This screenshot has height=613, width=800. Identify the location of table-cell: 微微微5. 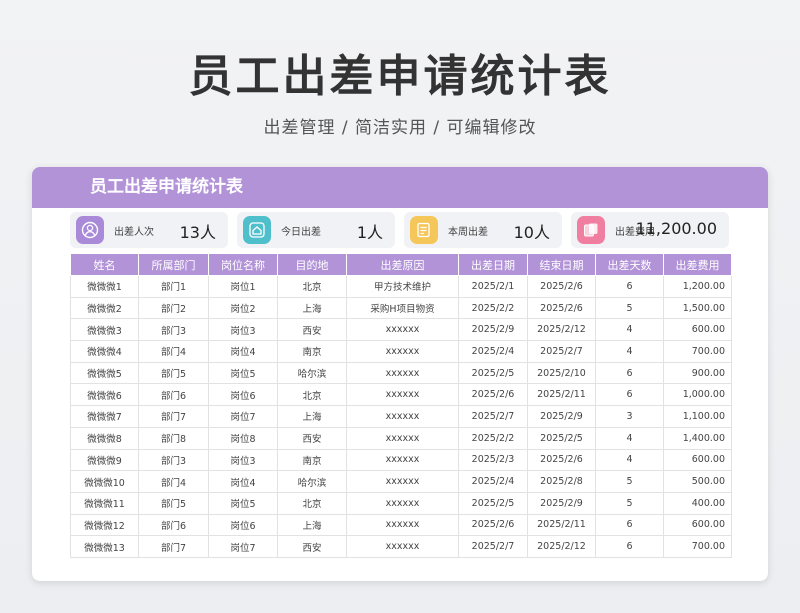
(104, 373).